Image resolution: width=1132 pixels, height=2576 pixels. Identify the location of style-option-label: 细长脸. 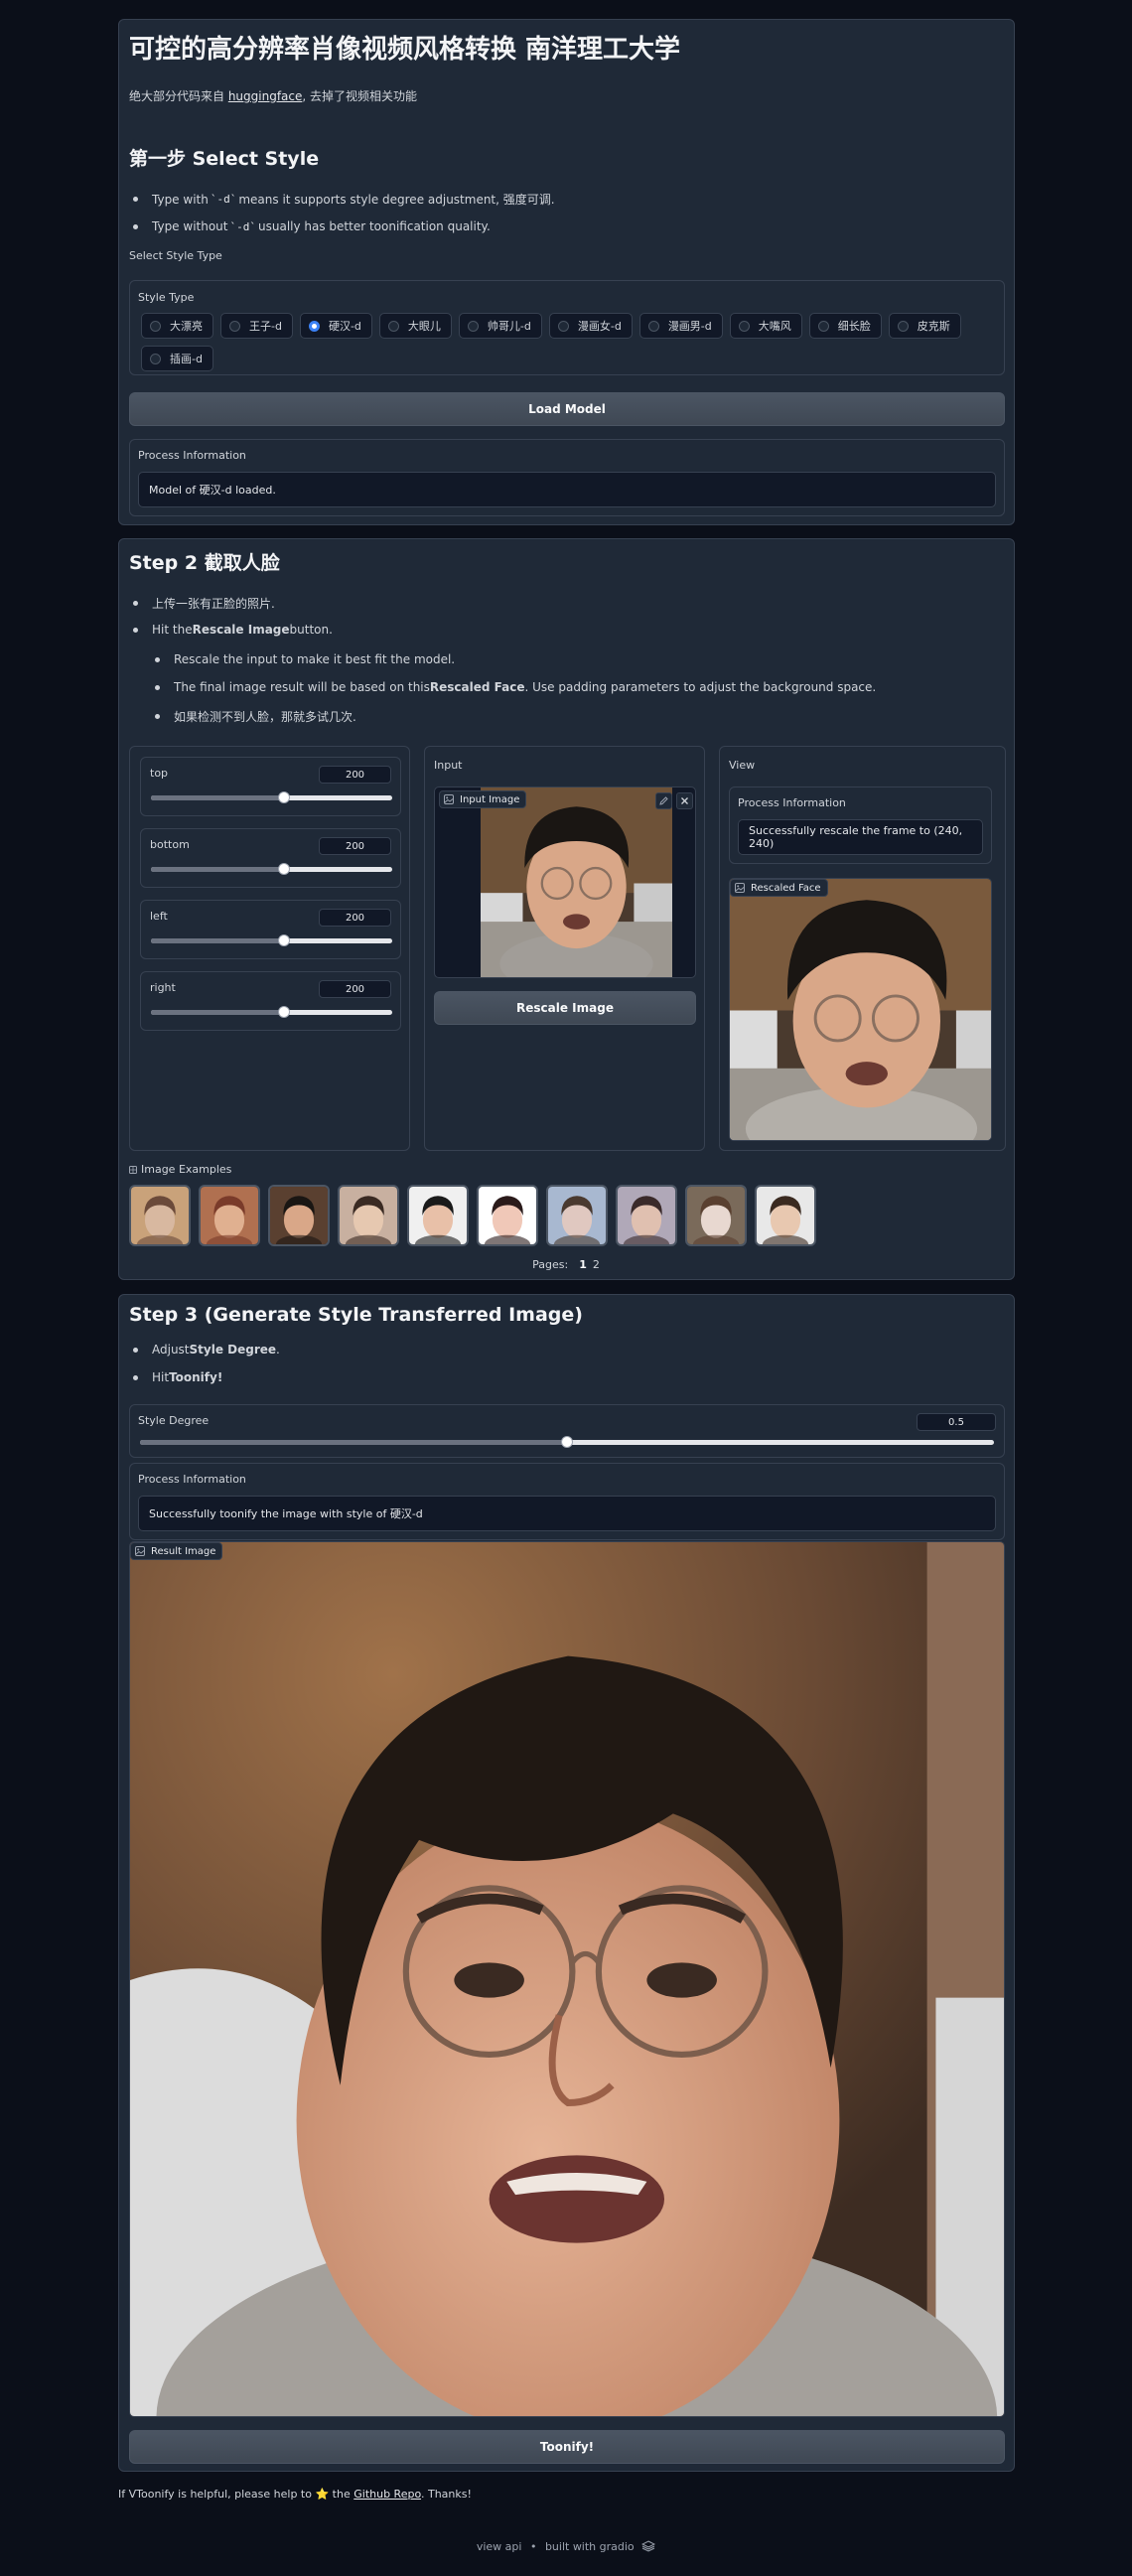
(854, 326).